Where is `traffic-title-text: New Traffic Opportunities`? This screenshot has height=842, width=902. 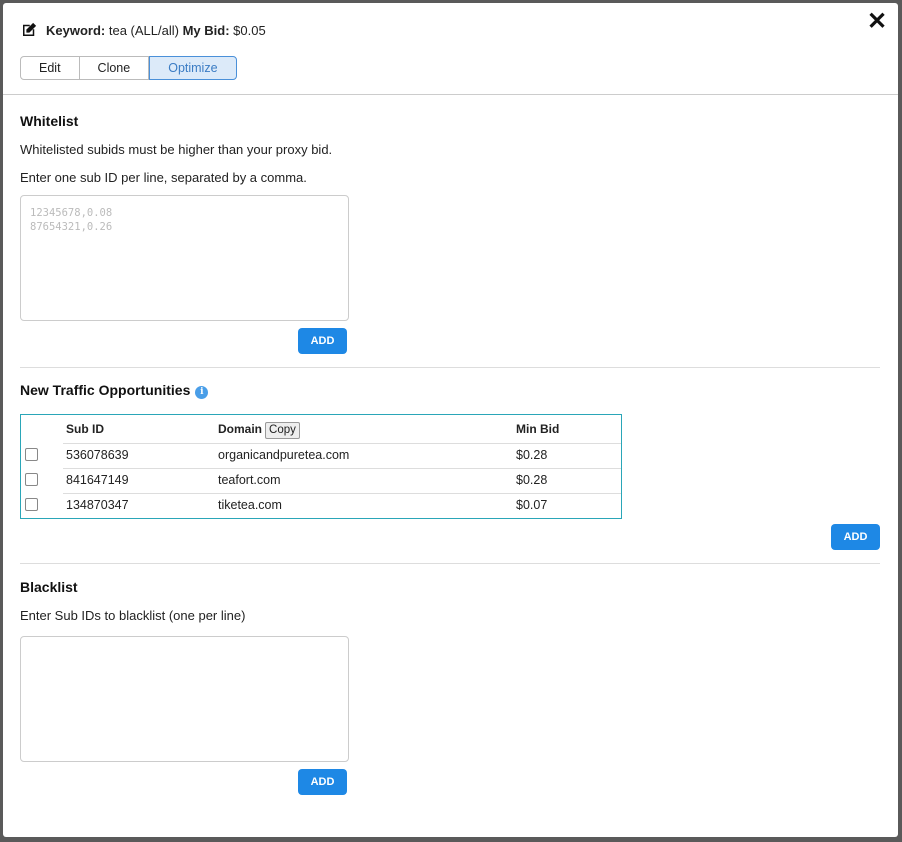 traffic-title-text: New Traffic Opportunities is located at coordinates (105, 390).